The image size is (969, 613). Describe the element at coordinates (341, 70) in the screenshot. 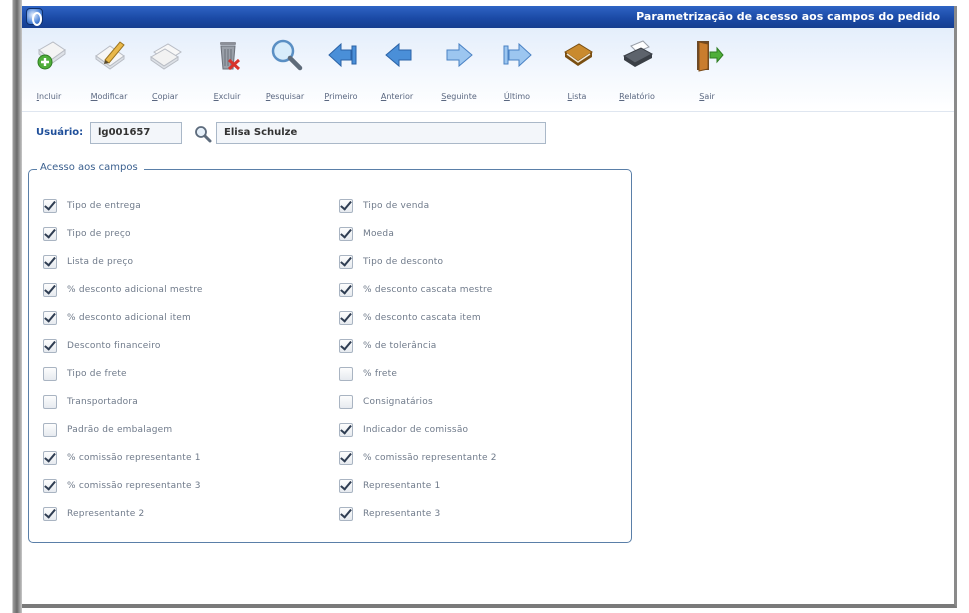

I see `first-button: Primeiro` at that location.